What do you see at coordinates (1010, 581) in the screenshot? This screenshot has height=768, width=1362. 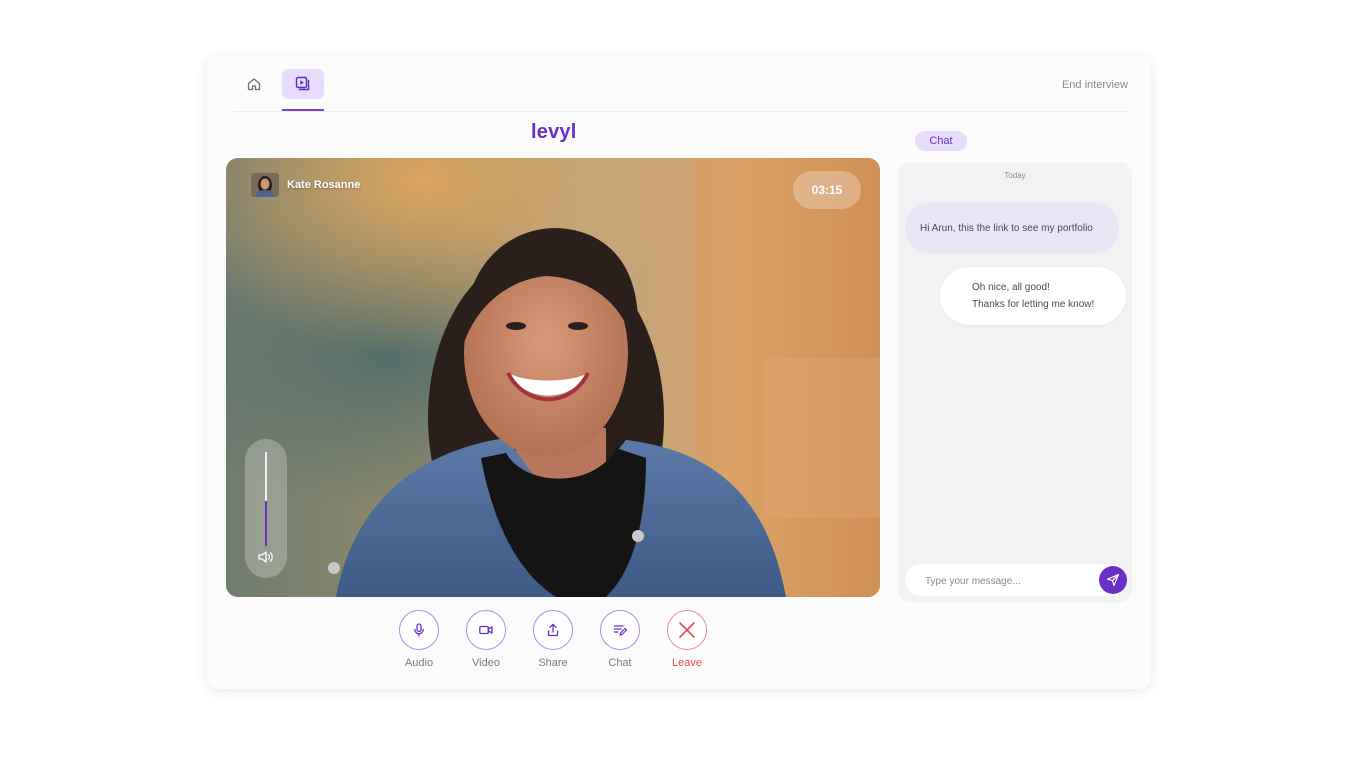 I see `message-input` at bounding box center [1010, 581].